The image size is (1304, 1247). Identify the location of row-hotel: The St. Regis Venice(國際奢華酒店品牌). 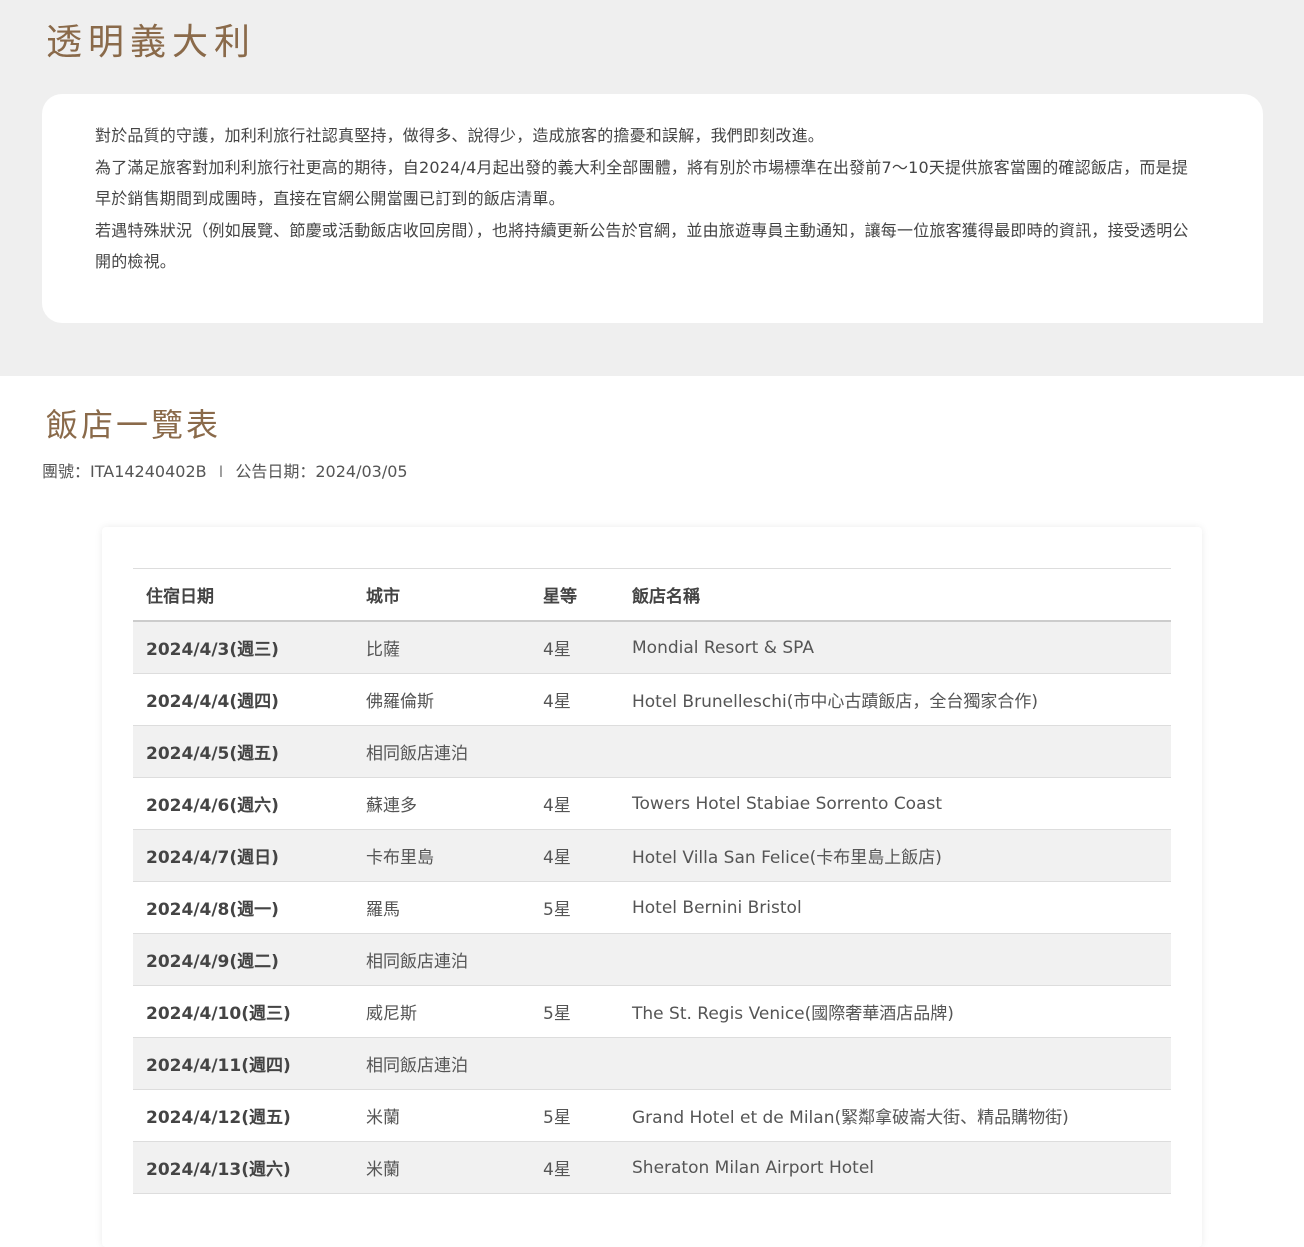
(895, 1011).